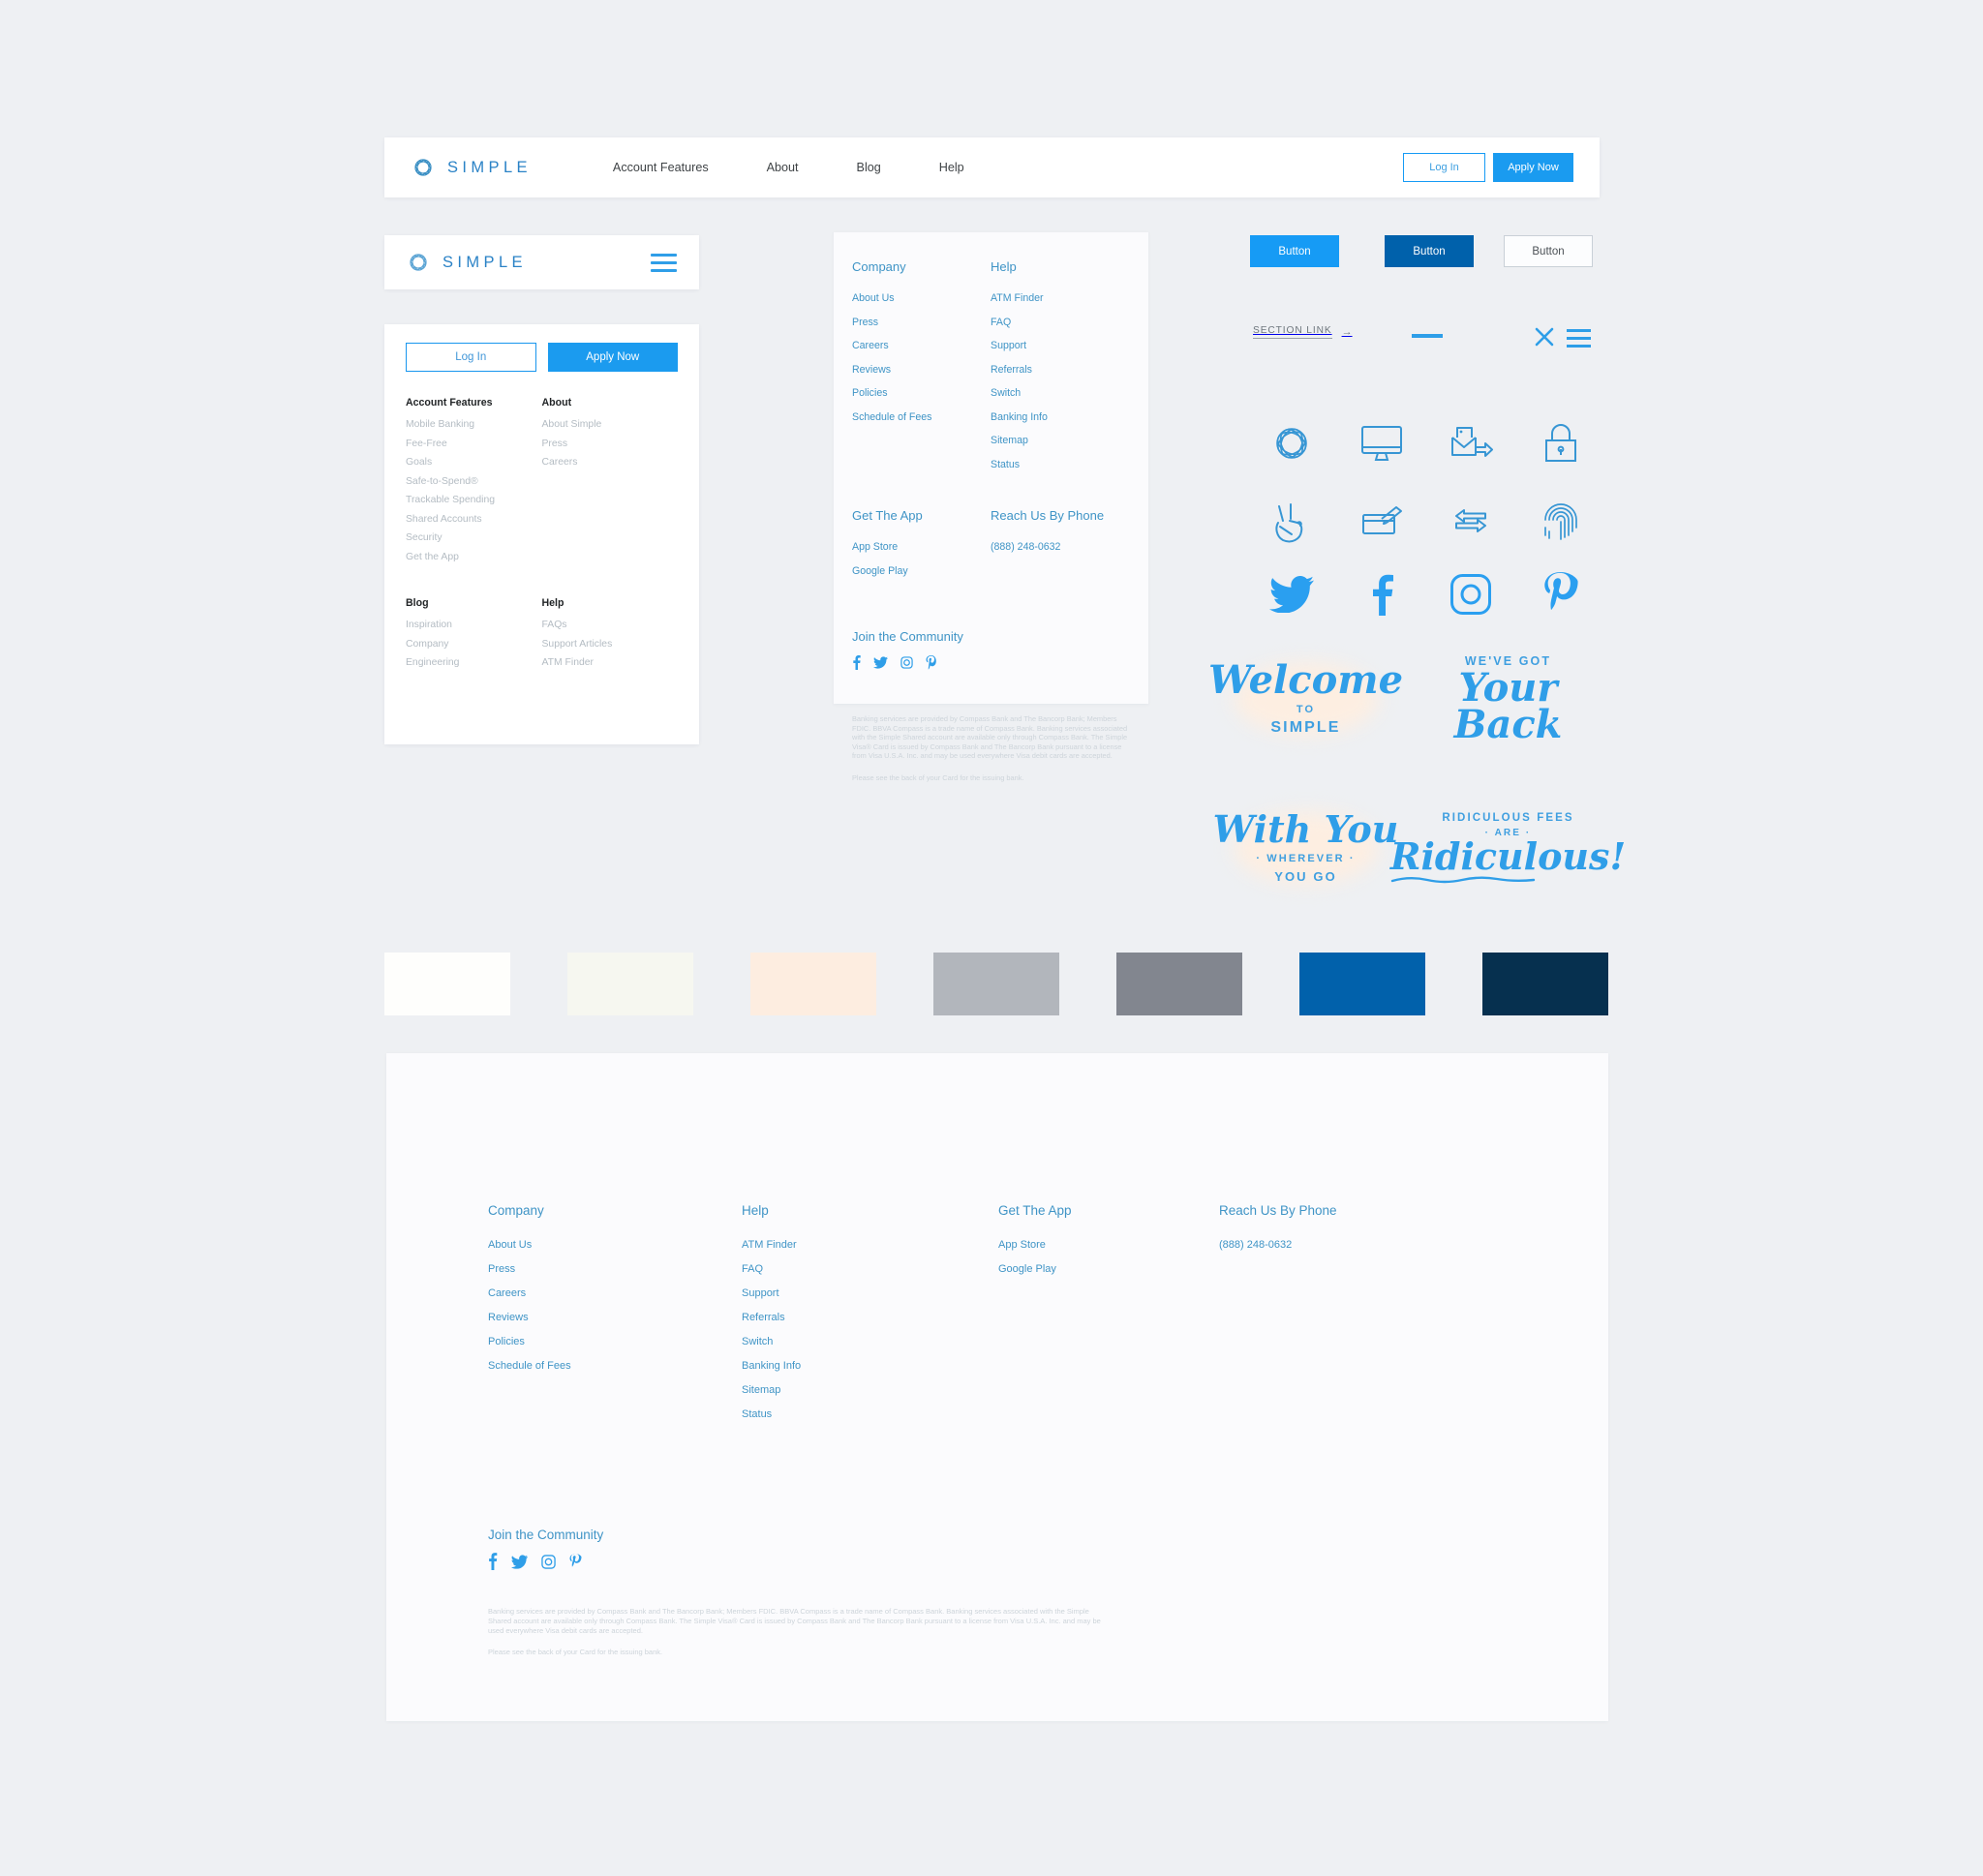 The image size is (1983, 1876). What do you see at coordinates (870, 1341) in the screenshot?
I see `footer-link-switch: Switch` at bounding box center [870, 1341].